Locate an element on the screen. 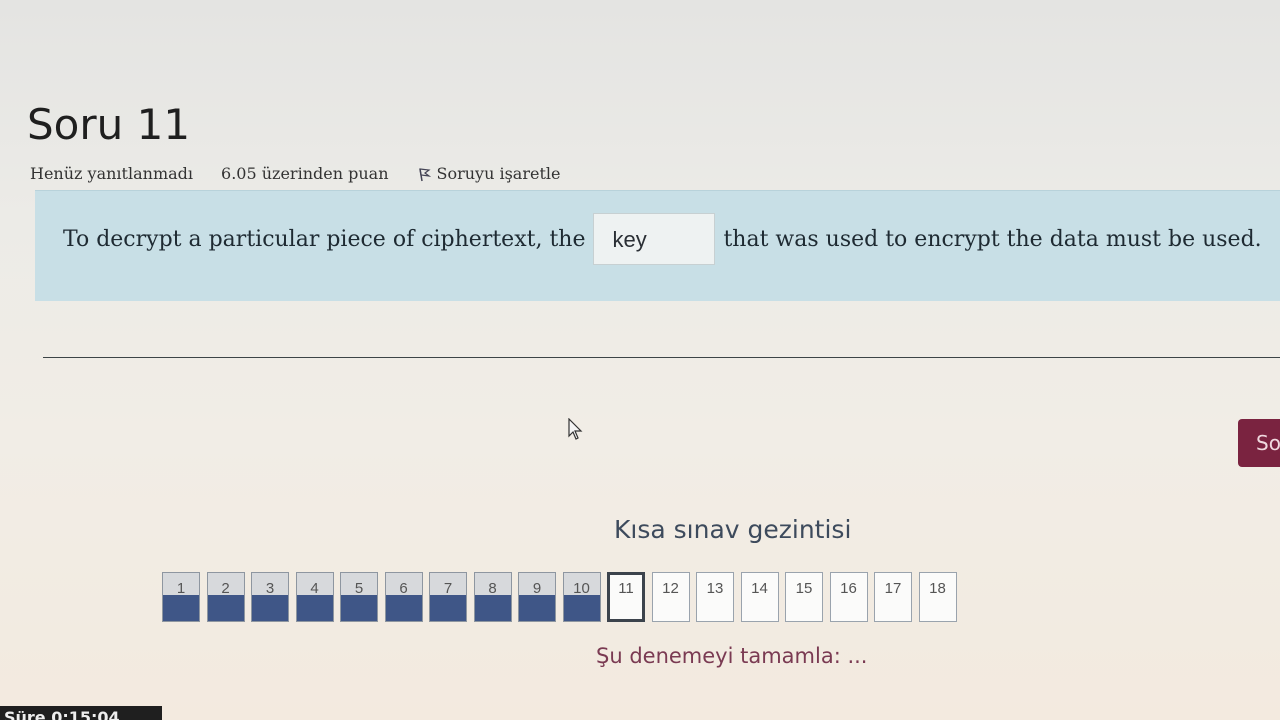 The width and height of the screenshot is (1280, 720). quiz-nav-button-5: 5 is located at coordinates (359, 597).